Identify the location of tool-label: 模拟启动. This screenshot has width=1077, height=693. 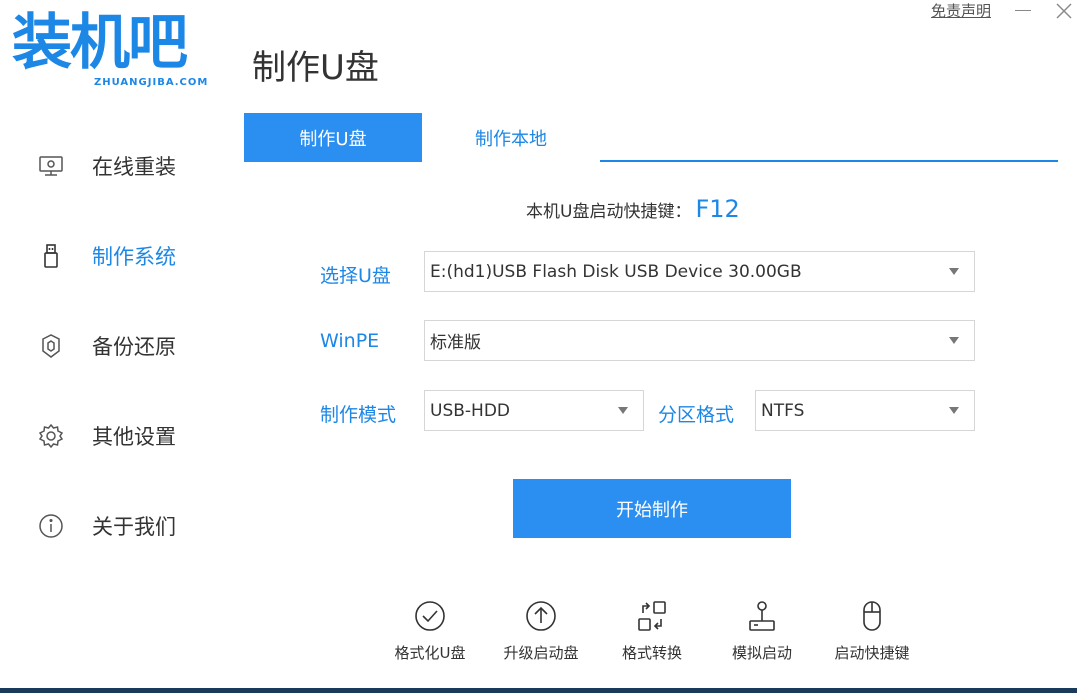
(761, 653).